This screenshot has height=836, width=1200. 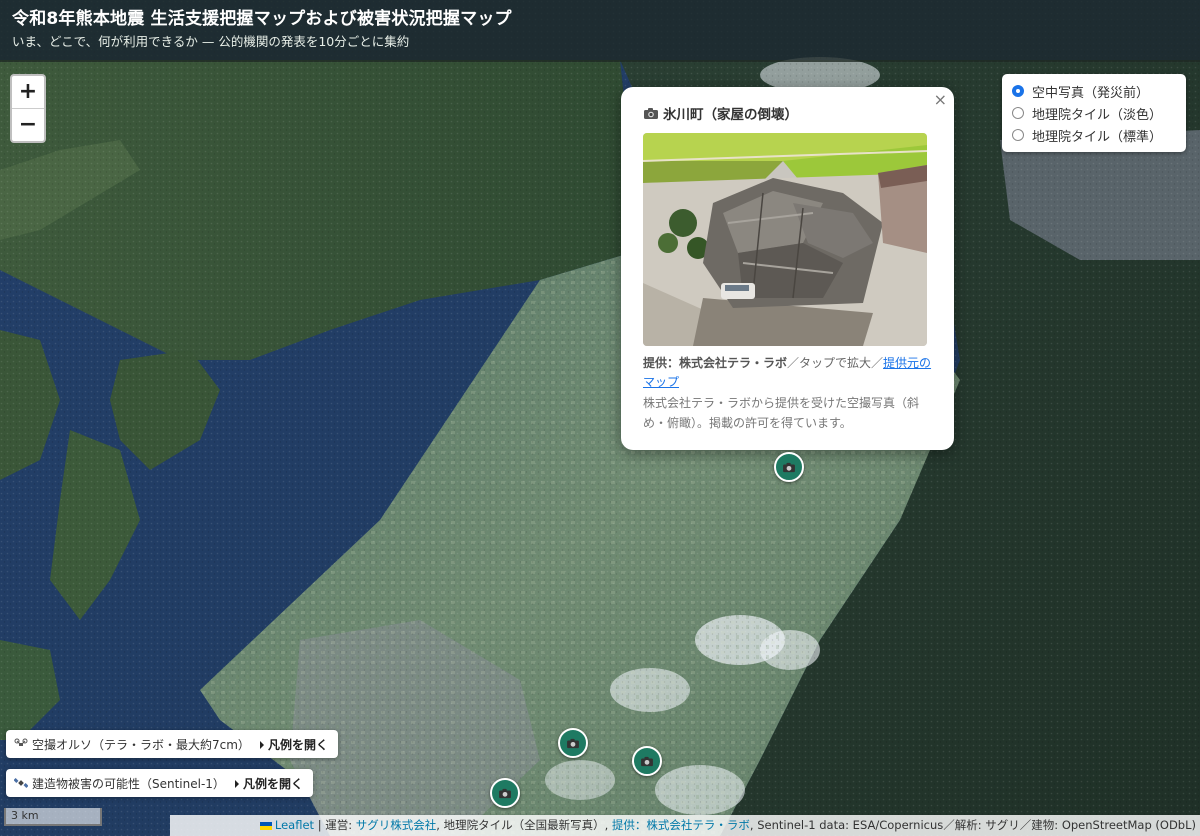 I want to click on leaflet-link: Leaflet, so click(x=294, y=825).